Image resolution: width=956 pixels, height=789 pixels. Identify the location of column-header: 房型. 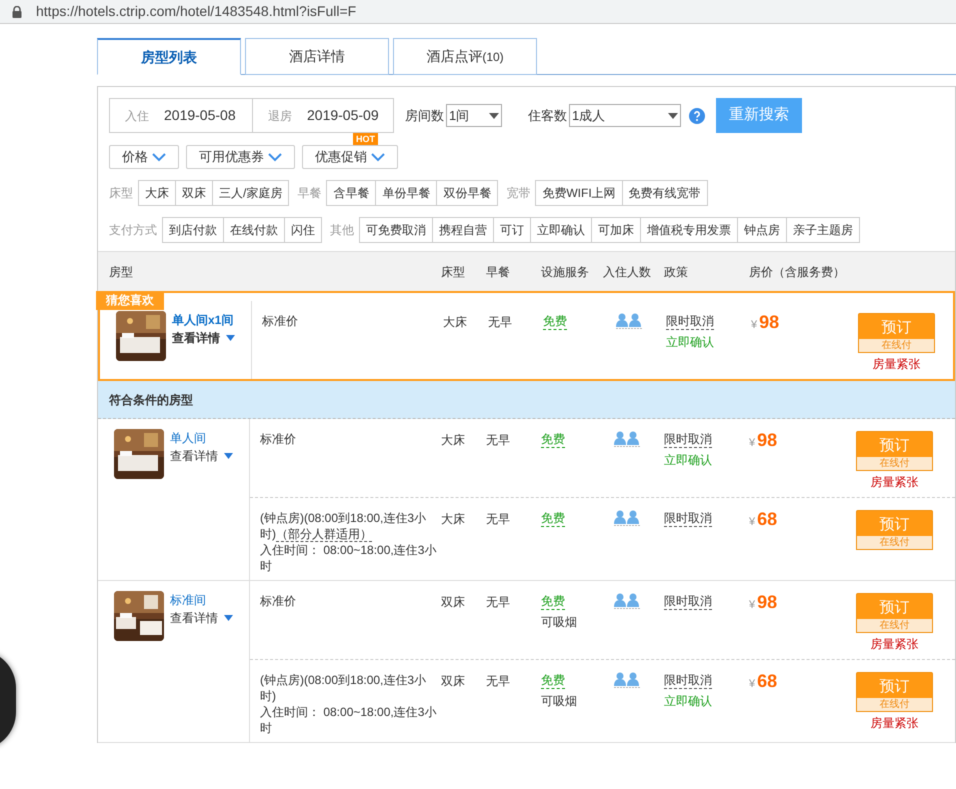
(121, 272).